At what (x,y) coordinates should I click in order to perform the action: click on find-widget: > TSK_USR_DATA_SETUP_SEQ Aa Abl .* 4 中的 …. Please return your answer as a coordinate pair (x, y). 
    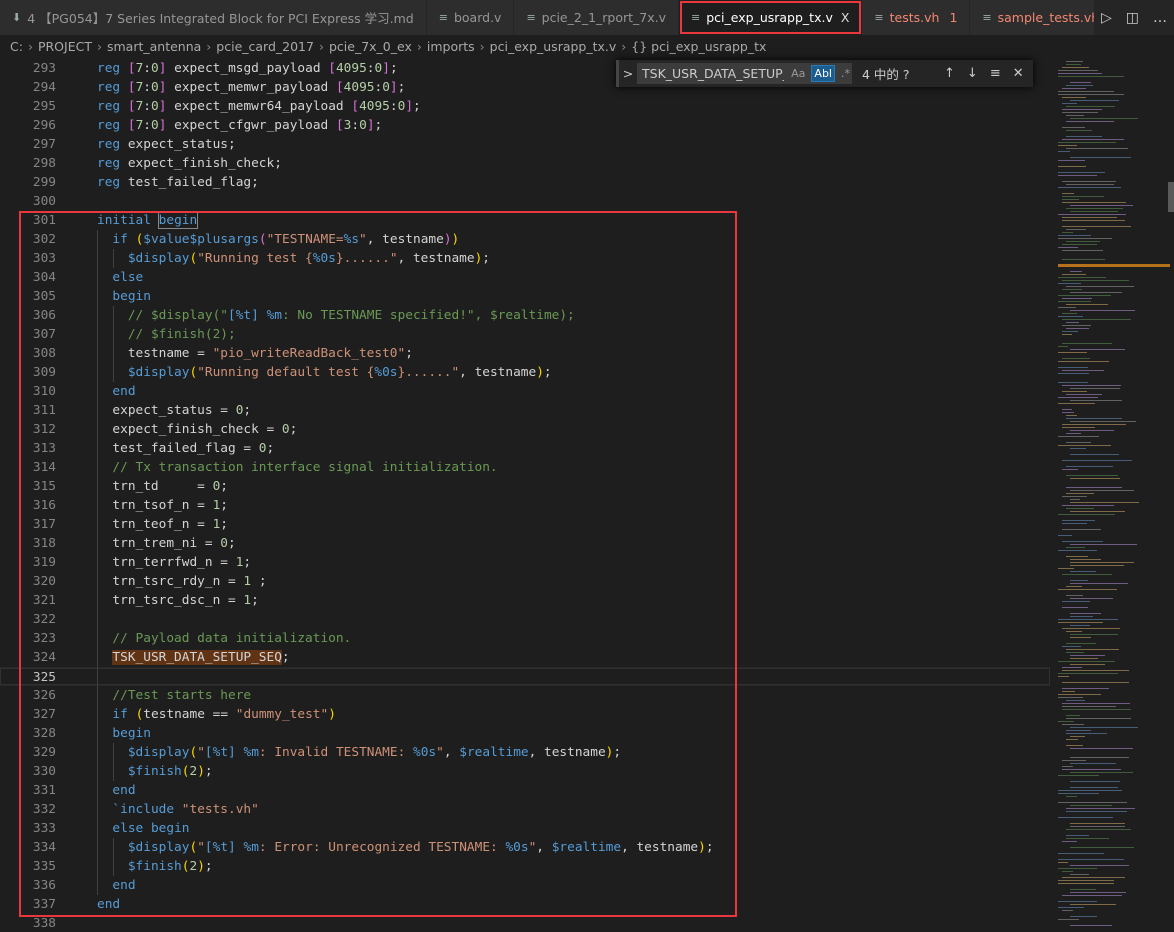
    Looking at the image, I should click on (824, 73).